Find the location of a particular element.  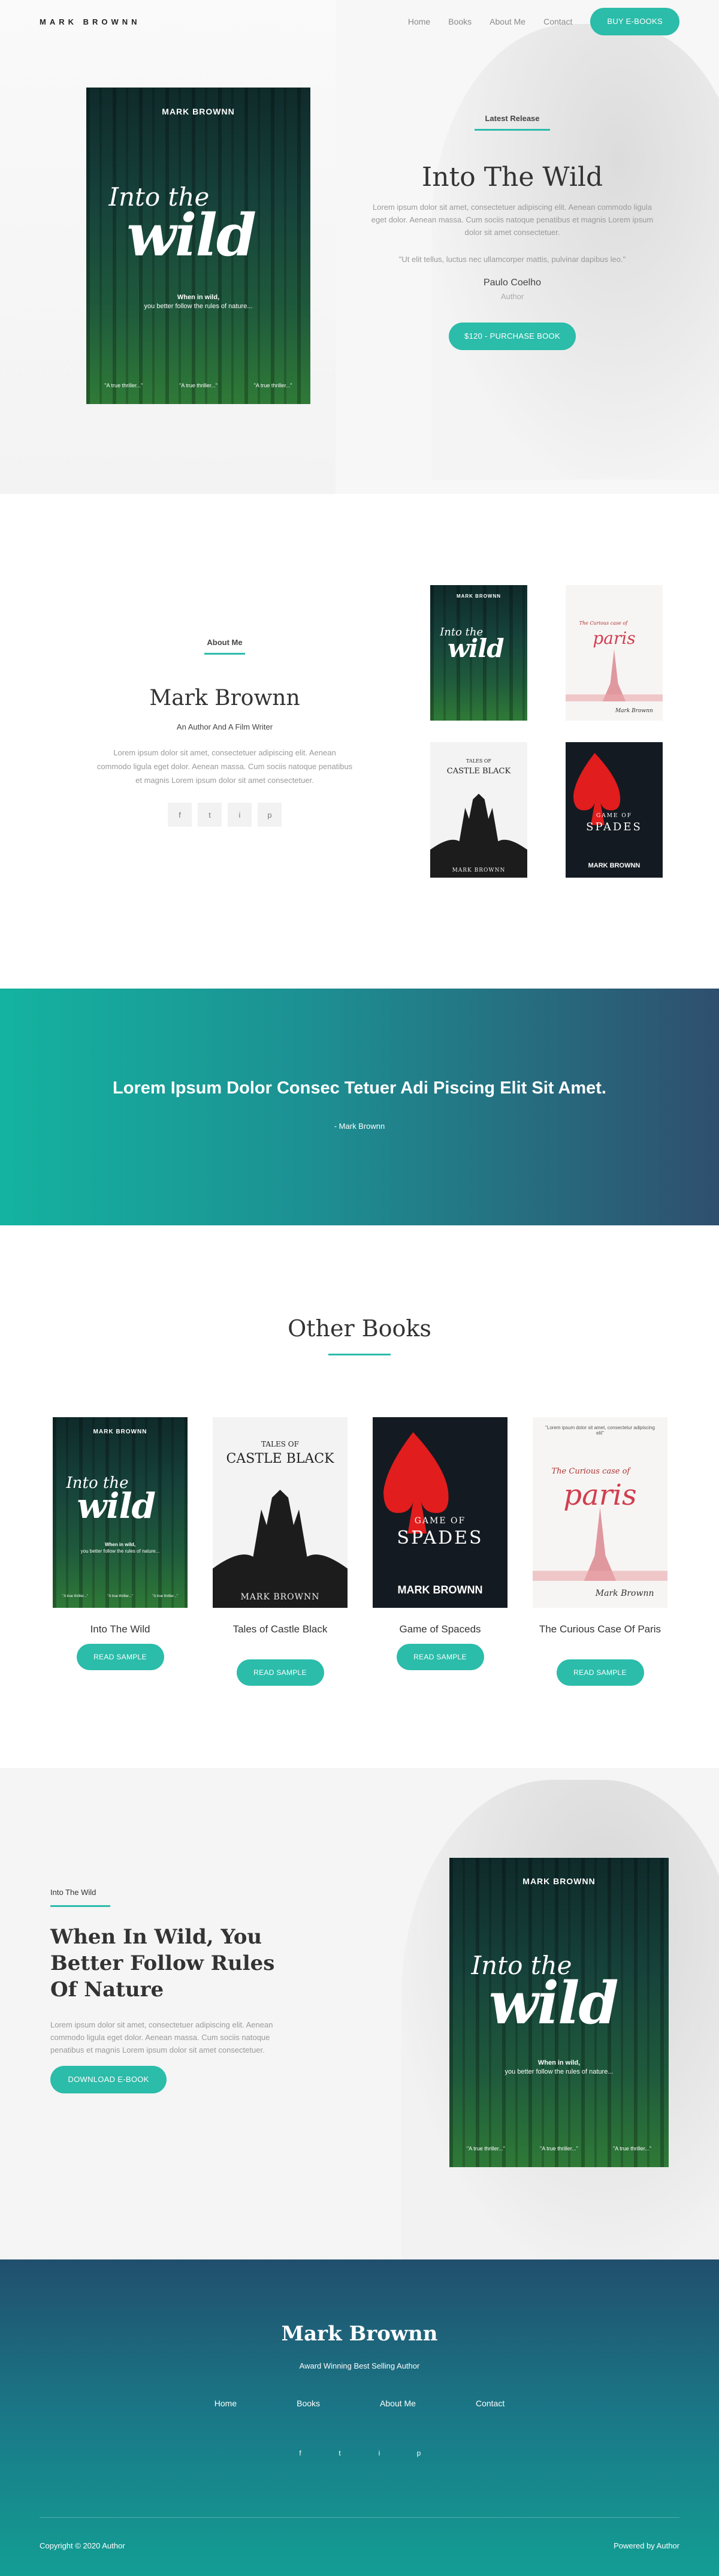

main-nav: Home Books About Me Contact BUY E-BOOKS is located at coordinates (534, 21).